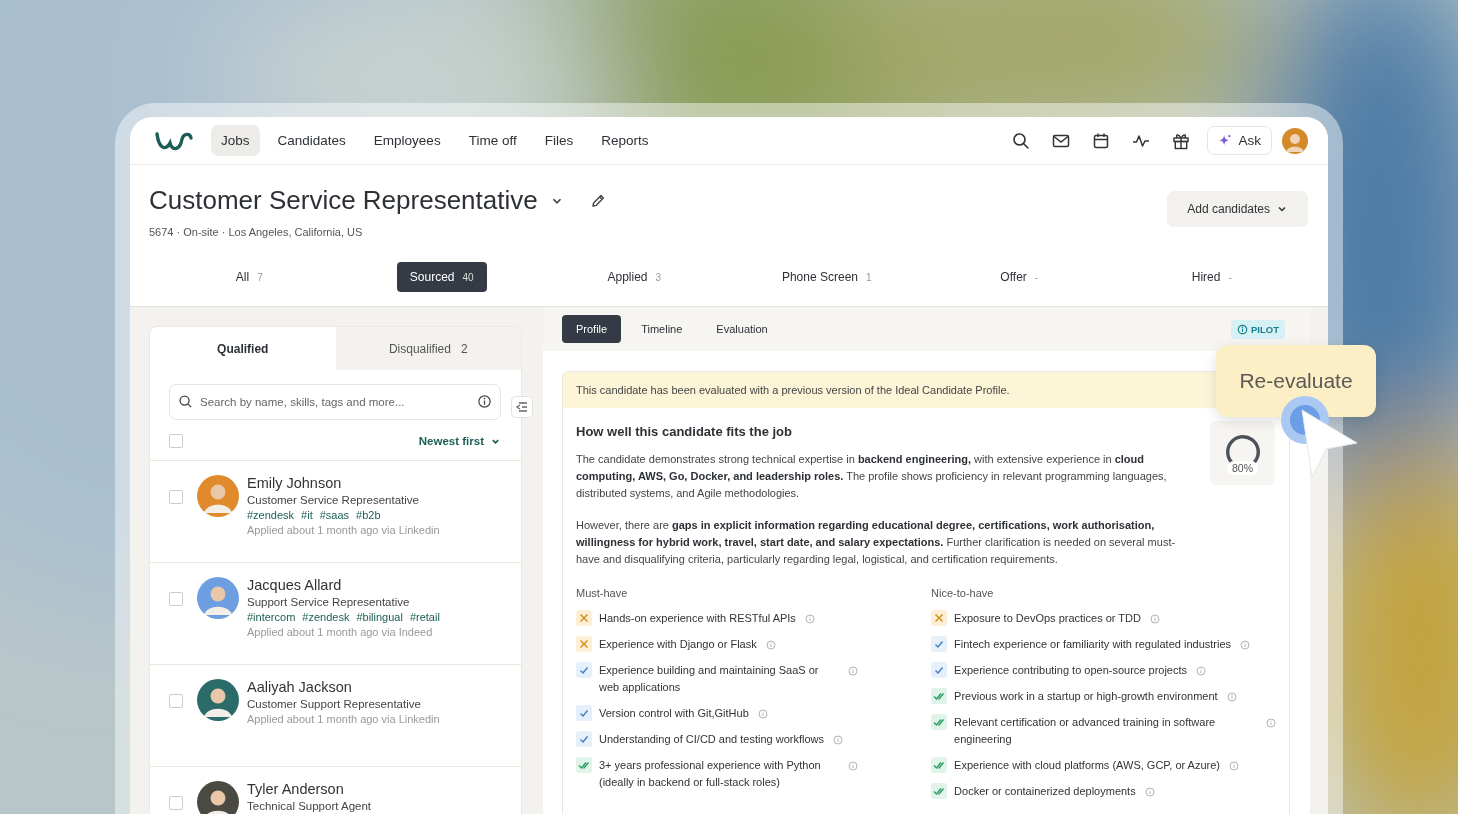 The width and height of the screenshot is (1458, 814). I want to click on candidate-row: Emily Johnson Customer Service Representative #zendesk #it #saas #b2b Applied about 1 month ago via Linkedin, so click(335, 512).